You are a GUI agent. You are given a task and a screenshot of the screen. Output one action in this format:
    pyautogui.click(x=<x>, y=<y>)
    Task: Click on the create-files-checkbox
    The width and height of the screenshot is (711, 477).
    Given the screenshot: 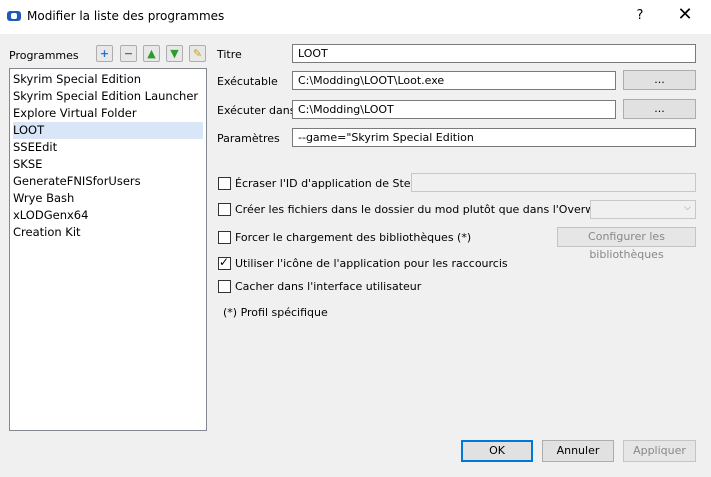 What is the action you would take?
    pyautogui.click(x=224, y=209)
    